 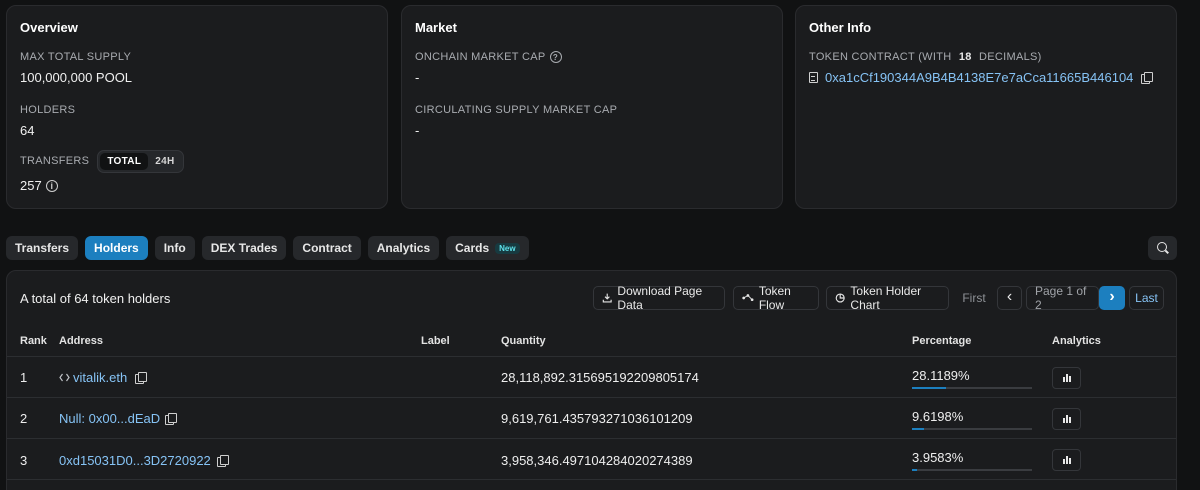 I want to click on row-1-address-link: vitalik.eth, so click(x=100, y=377).